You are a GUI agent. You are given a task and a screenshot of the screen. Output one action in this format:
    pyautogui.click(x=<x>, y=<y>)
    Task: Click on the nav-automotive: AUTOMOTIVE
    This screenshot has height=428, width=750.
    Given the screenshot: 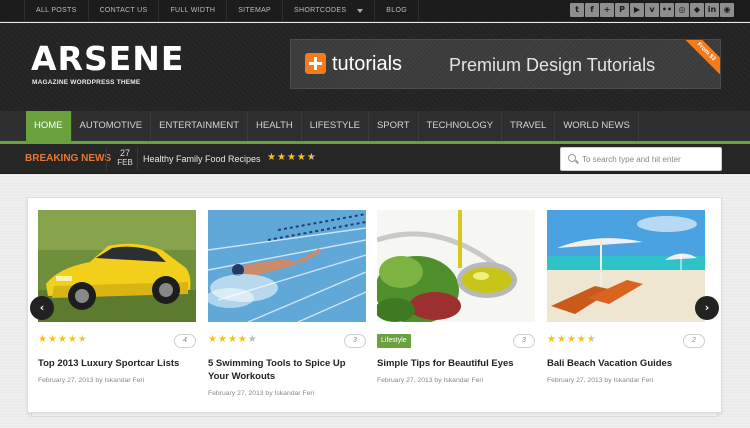 What is the action you would take?
    pyautogui.click(x=112, y=126)
    